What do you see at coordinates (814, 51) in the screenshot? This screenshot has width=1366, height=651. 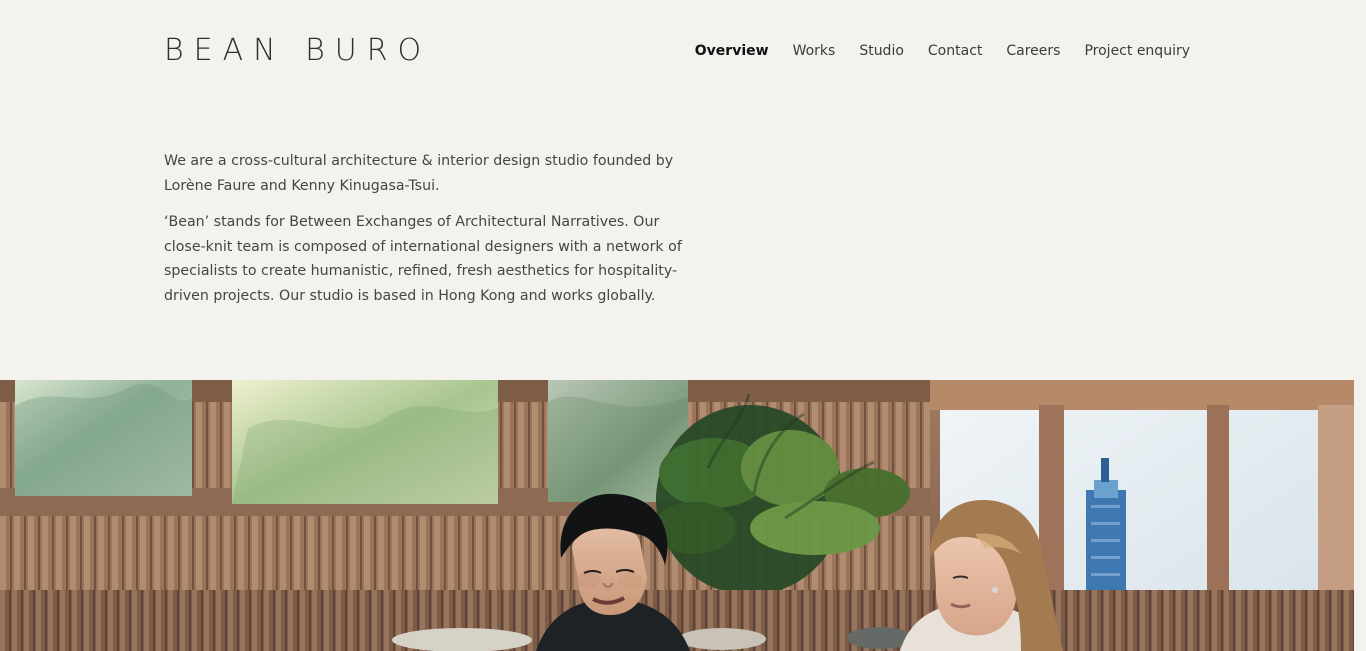 I see `nav-works: Works` at bounding box center [814, 51].